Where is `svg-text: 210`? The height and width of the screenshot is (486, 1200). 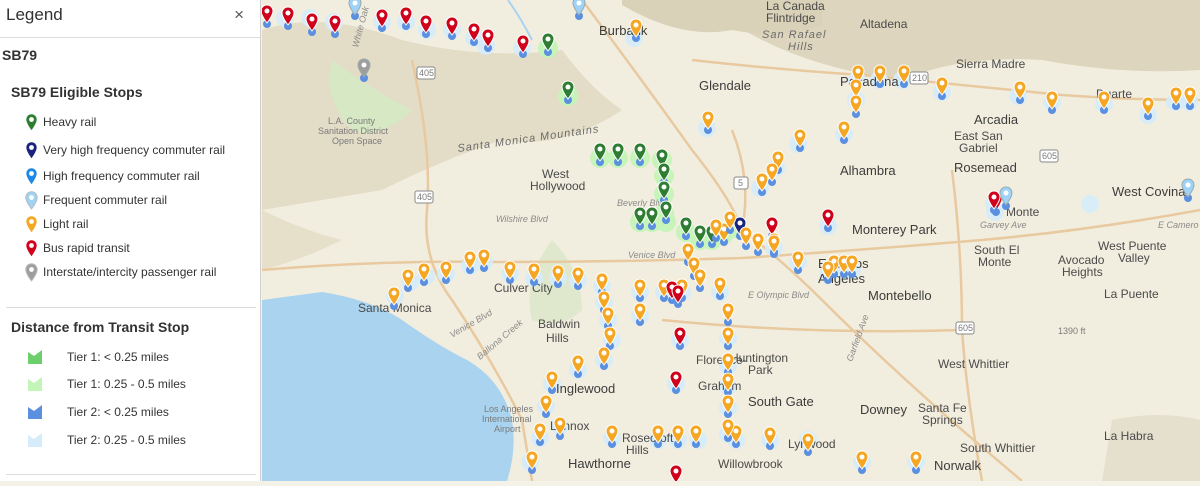 svg-text: 210 is located at coordinates (919, 78).